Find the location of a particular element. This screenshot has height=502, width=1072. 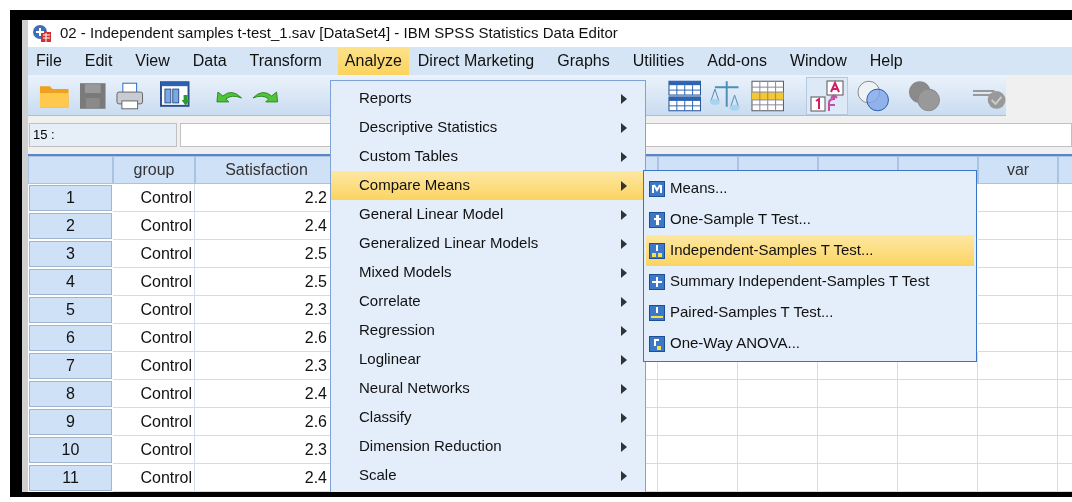

column-header: var is located at coordinates (1018, 170).